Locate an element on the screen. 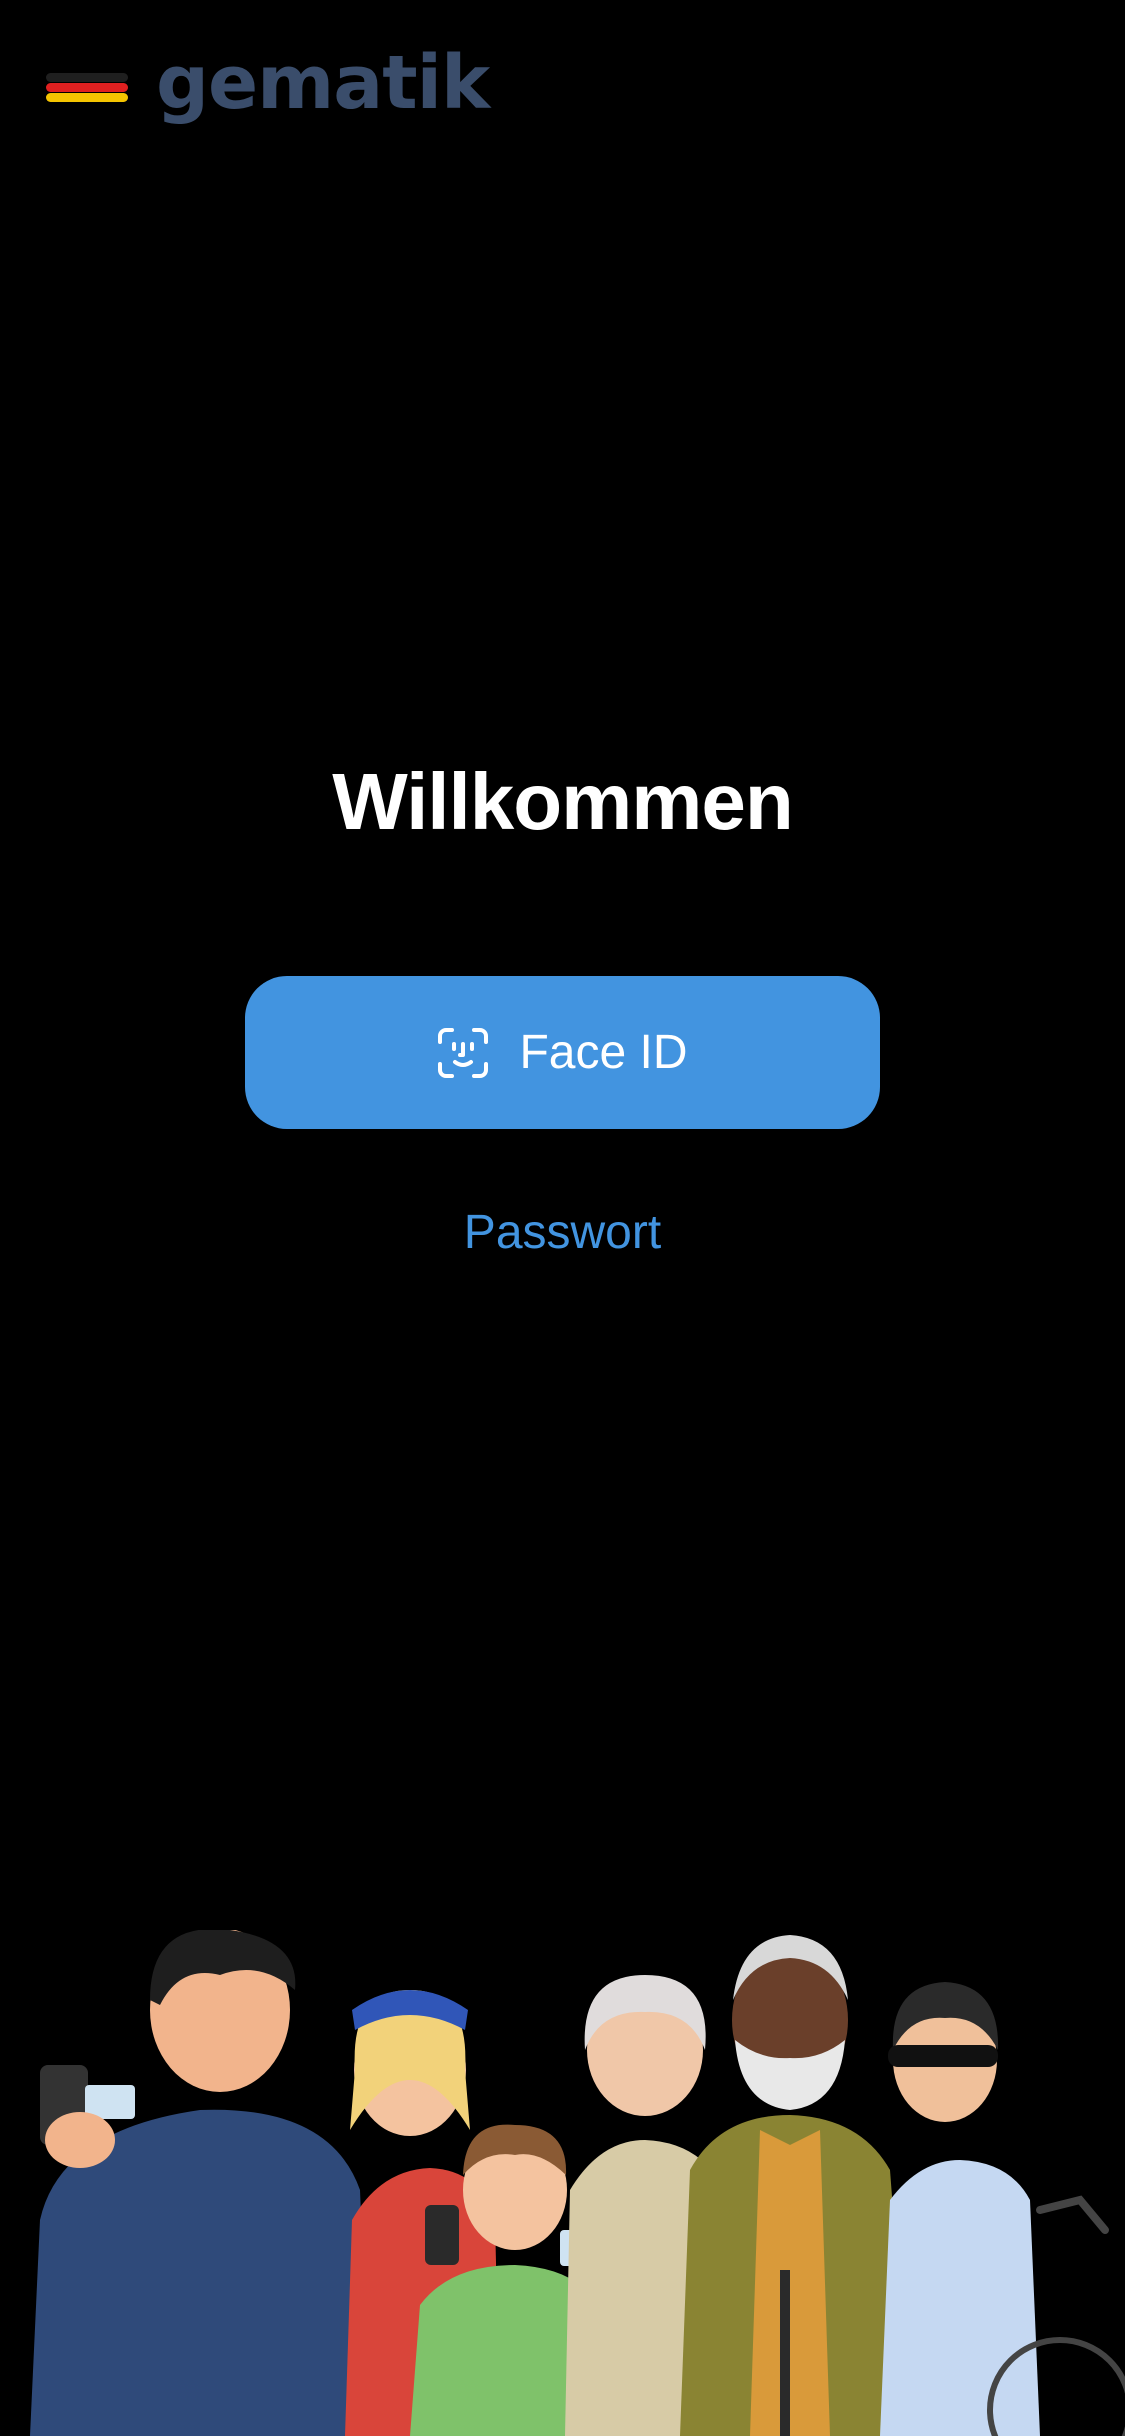  gematik-logo: gematik is located at coordinates (268, 83).